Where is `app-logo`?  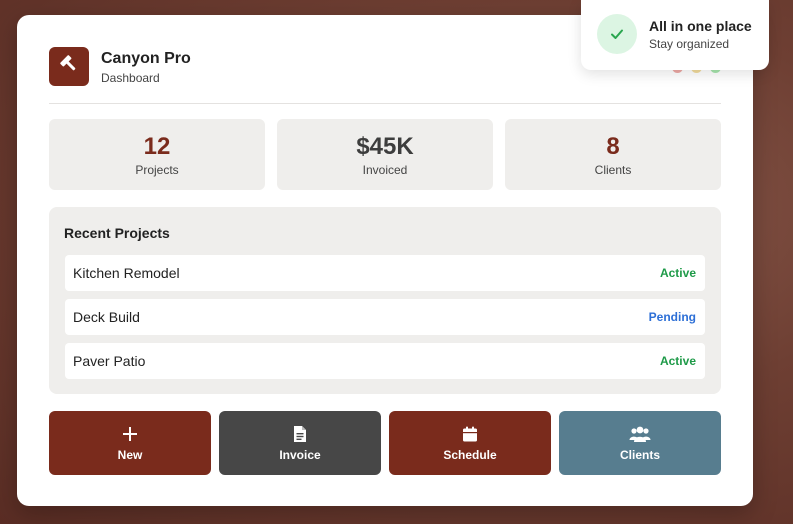
app-logo is located at coordinates (69, 66).